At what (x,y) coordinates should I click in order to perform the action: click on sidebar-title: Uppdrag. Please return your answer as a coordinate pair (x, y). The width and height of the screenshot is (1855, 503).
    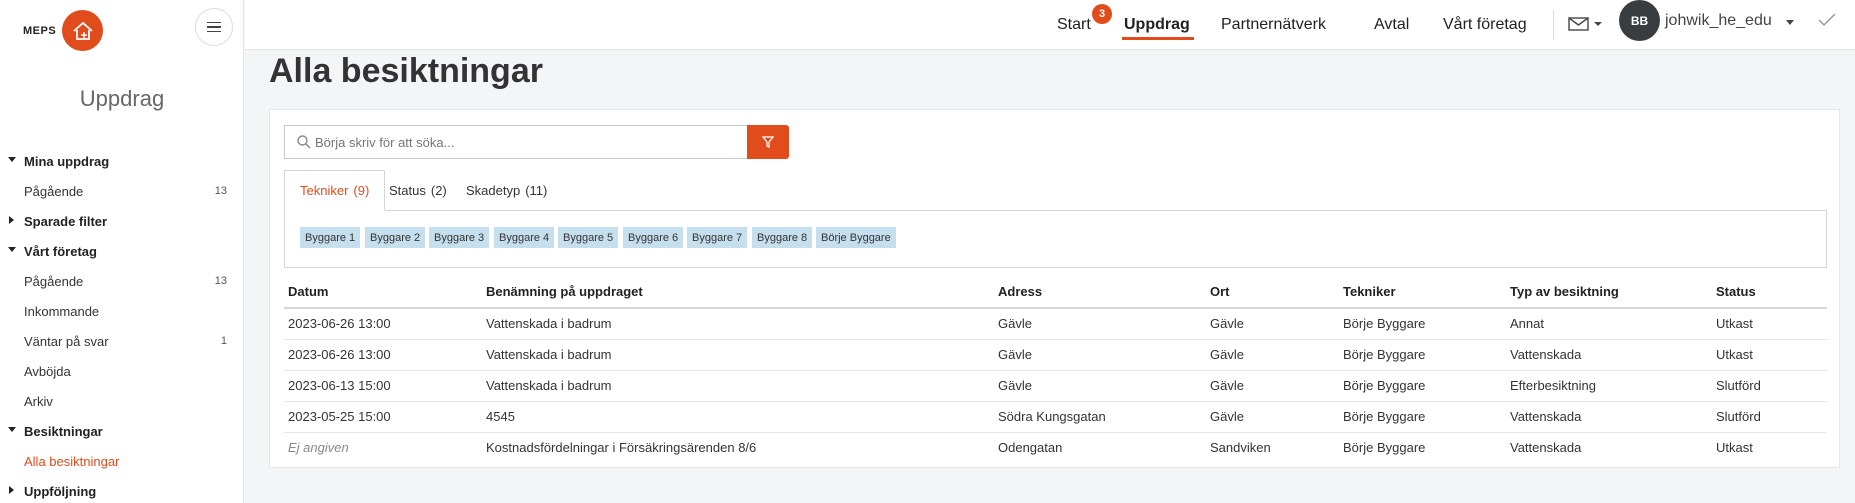
    Looking at the image, I should click on (122, 98).